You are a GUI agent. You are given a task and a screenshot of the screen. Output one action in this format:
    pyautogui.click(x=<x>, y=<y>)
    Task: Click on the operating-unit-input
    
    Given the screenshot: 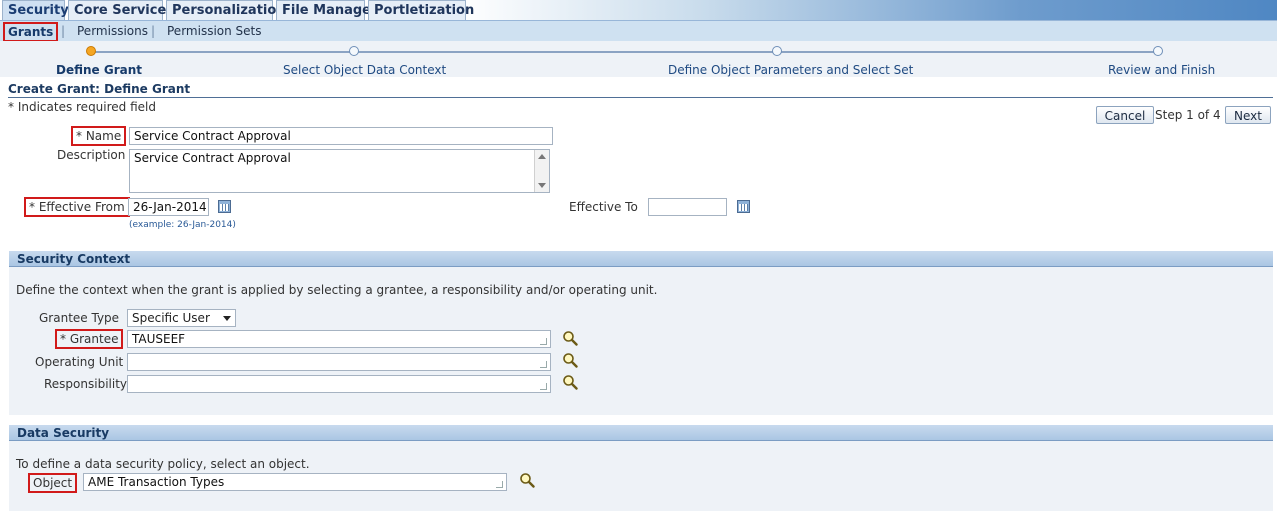 What is the action you would take?
    pyautogui.click(x=339, y=362)
    